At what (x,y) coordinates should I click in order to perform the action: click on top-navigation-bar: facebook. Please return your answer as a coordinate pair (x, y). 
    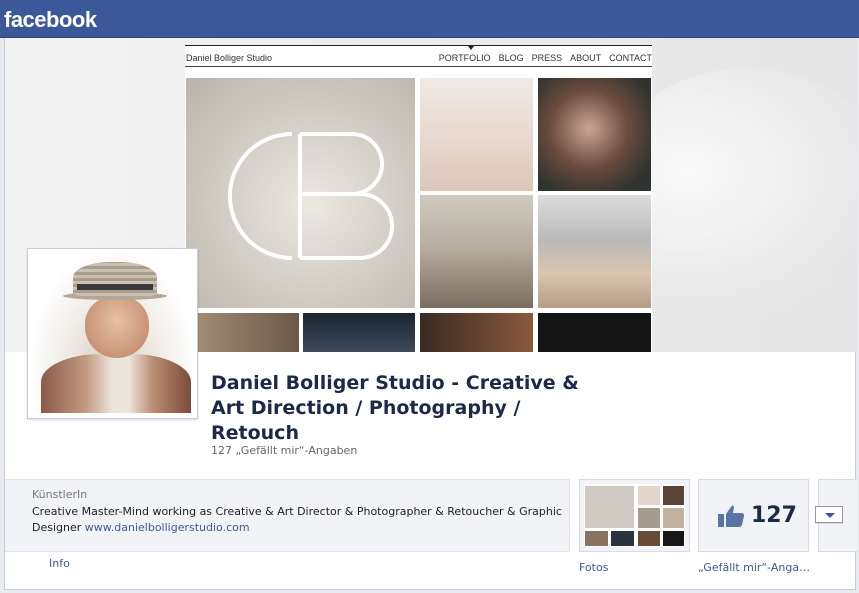
    Looking at the image, I should click on (429, 19).